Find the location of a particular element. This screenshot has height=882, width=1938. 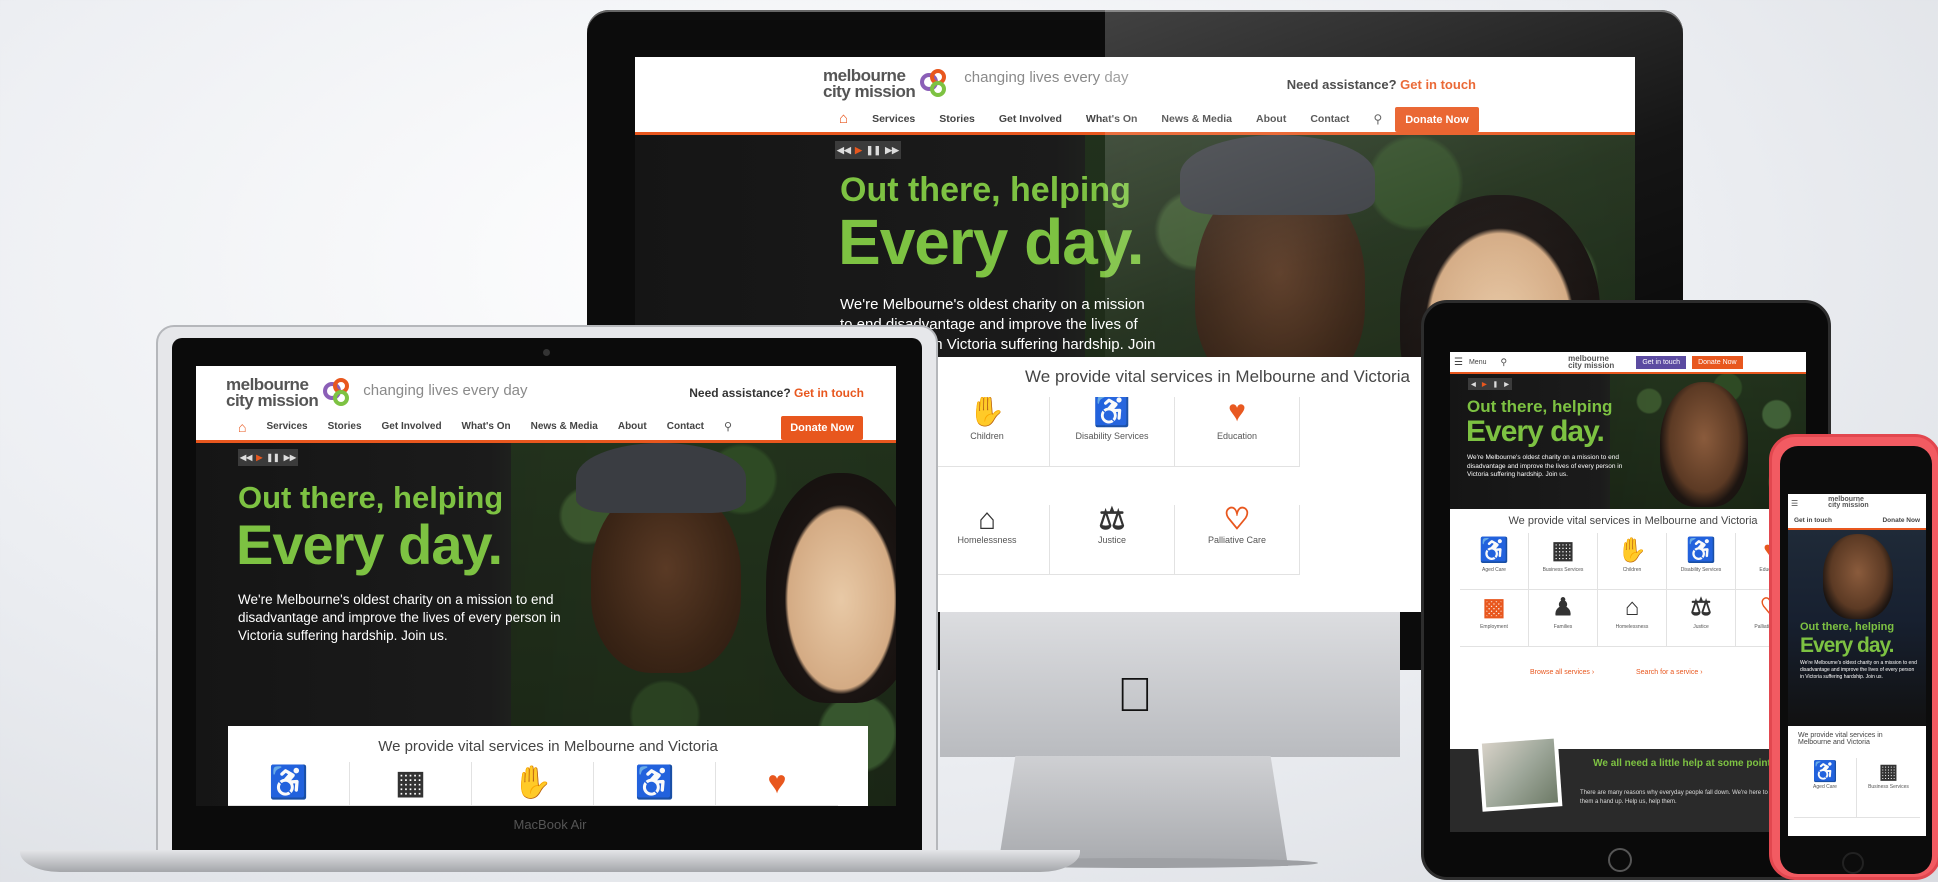

service-business: ▦ is located at coordinates (411, 784).